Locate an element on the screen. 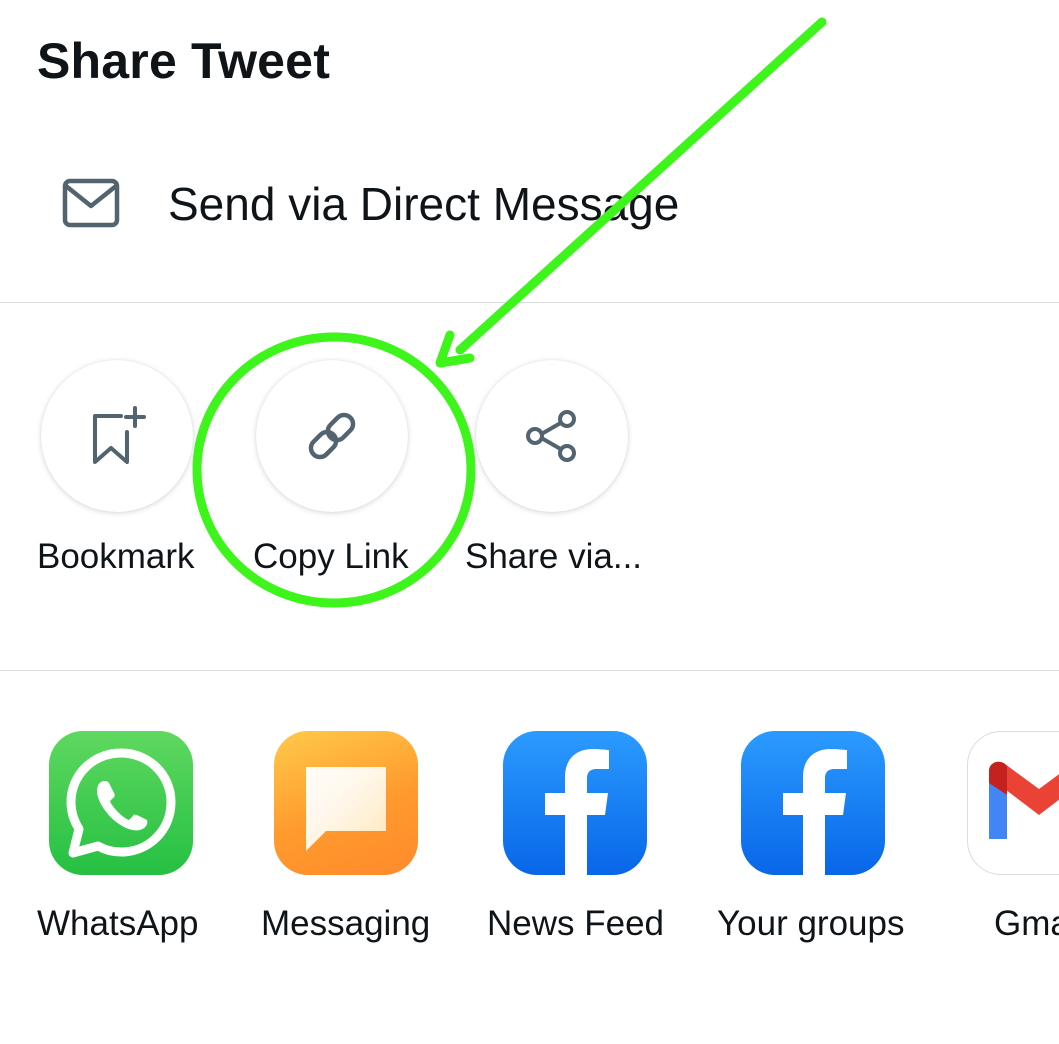  copy-link-circle is located at coordinates (332, 436).